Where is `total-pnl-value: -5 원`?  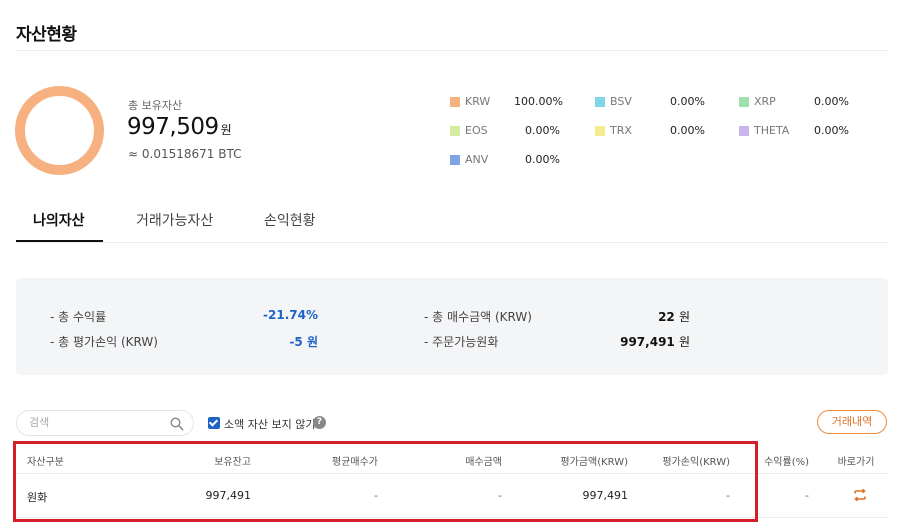 total-pnl-value: -5 원 is located at coordinates (303, 342).